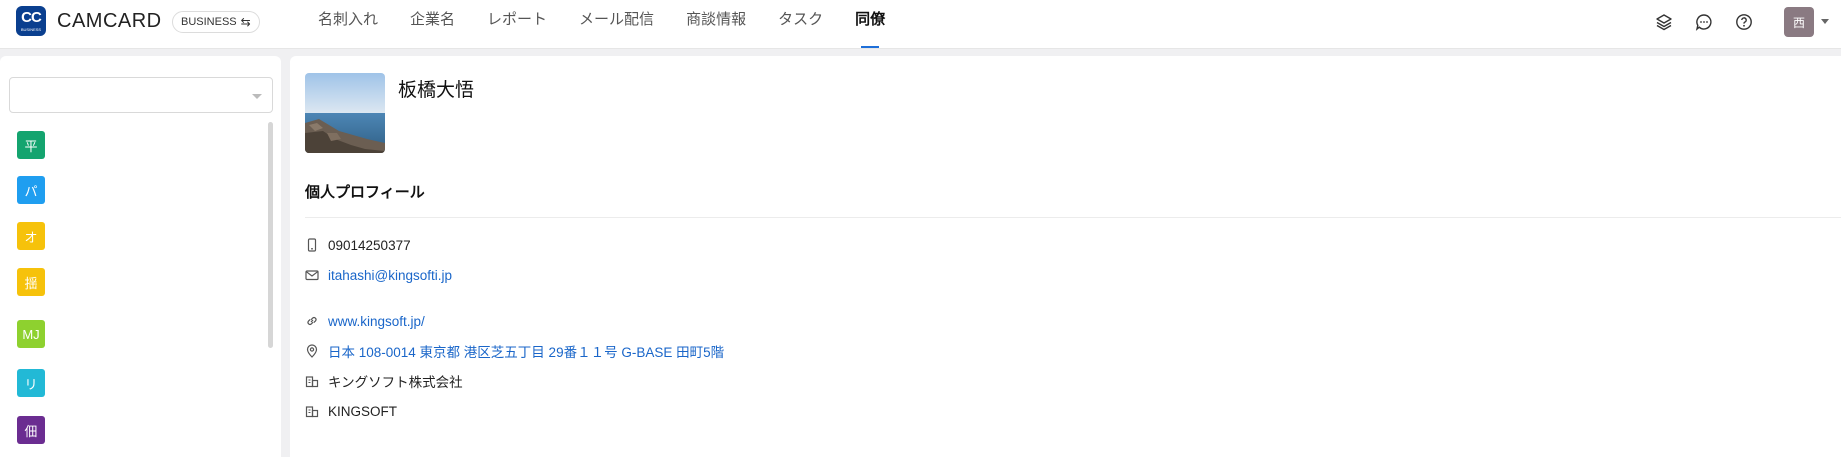  What do you see at coordinates (1704, 22) in the screenshot?
I see `chat-icon` at bounding box center [1704, 22].